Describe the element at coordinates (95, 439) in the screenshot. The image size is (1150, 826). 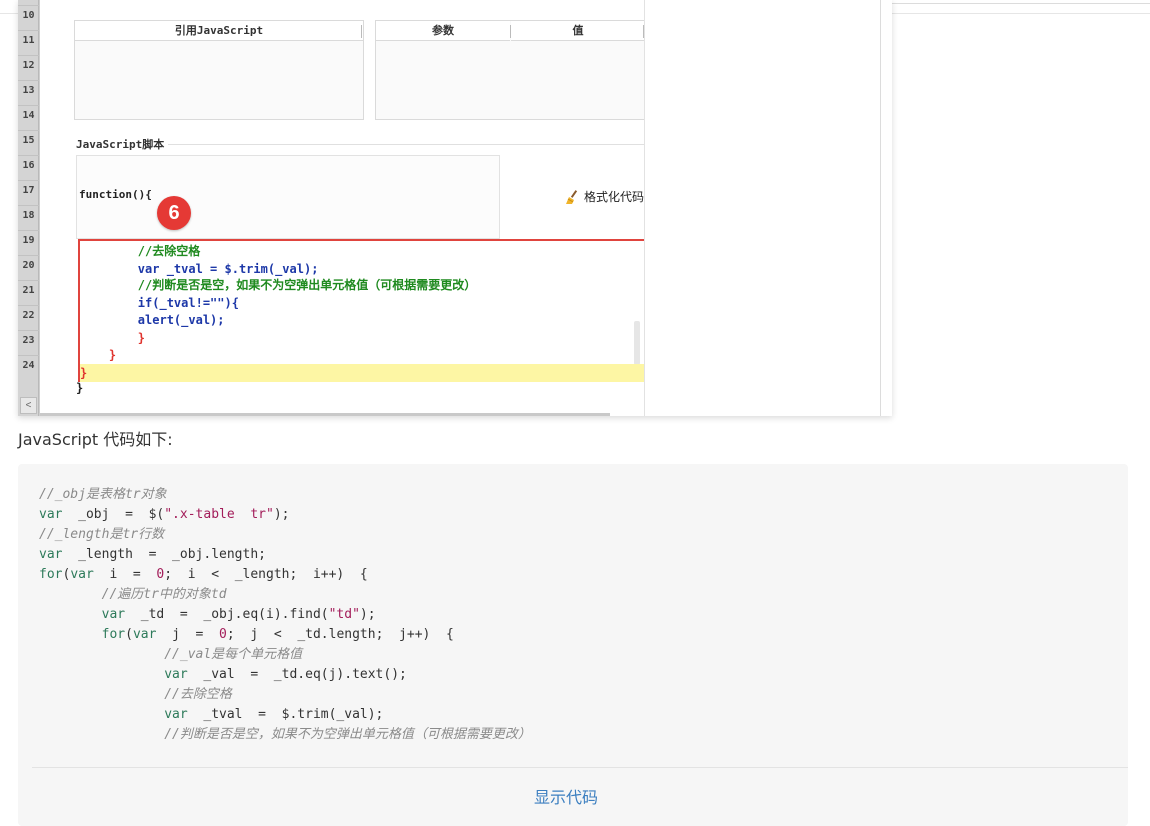
I see `code-caption: JavaScript 代码如下:` at that location.